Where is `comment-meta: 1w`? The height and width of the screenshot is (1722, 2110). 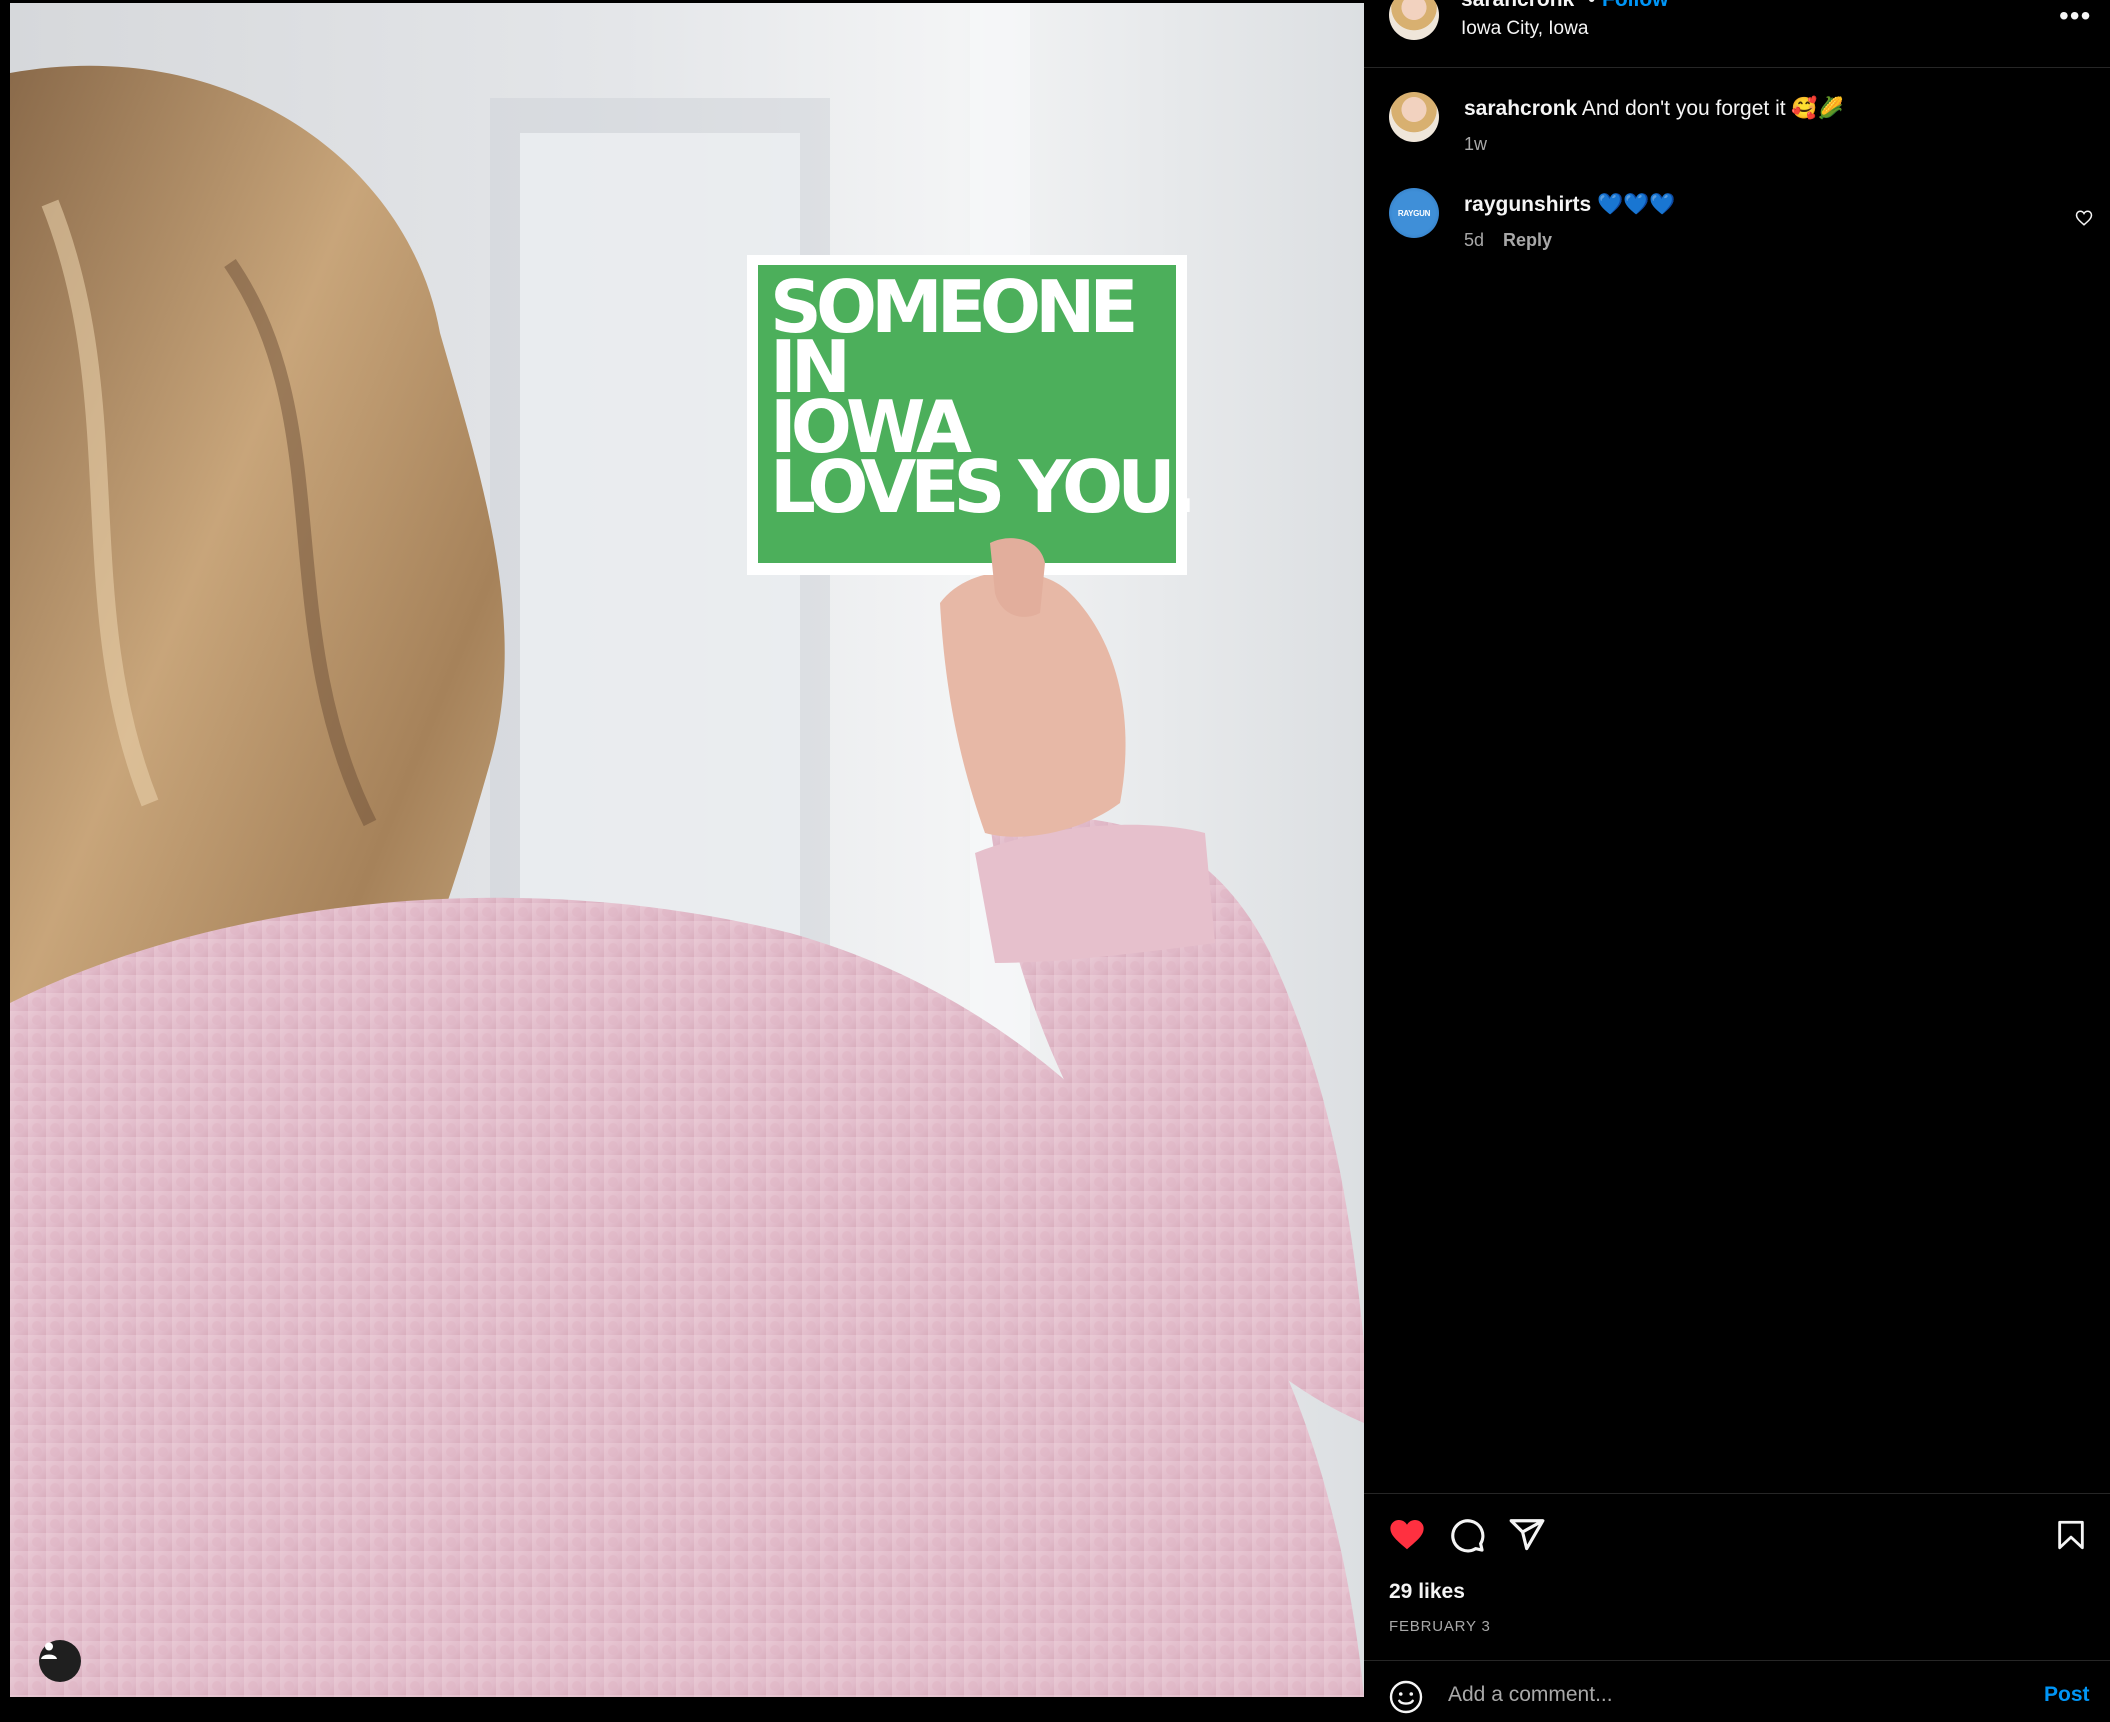
comment-meta: 1w is located at coordinates (1475, 144).